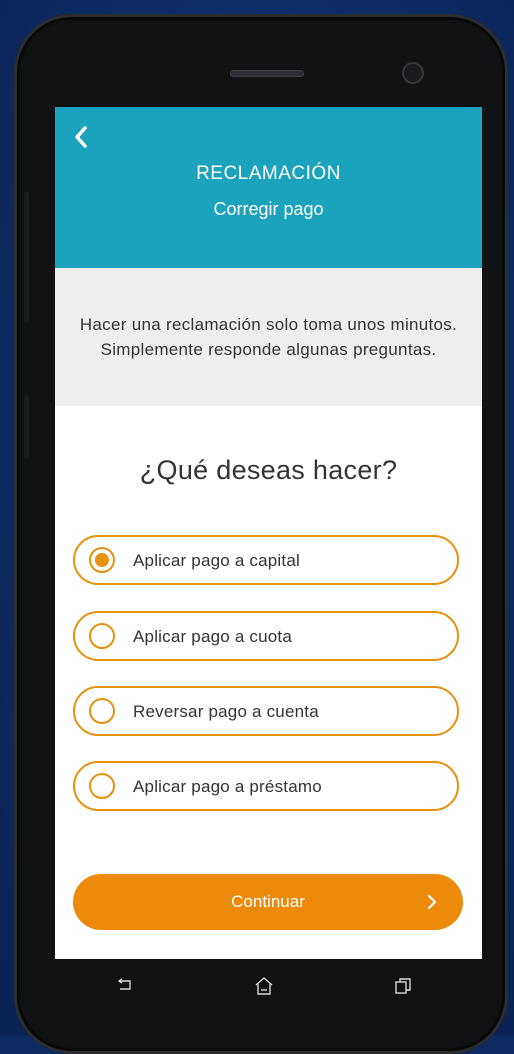 This screenshot has width=514, height=1054. I want to click on nav-back-button, so click(125, 987).